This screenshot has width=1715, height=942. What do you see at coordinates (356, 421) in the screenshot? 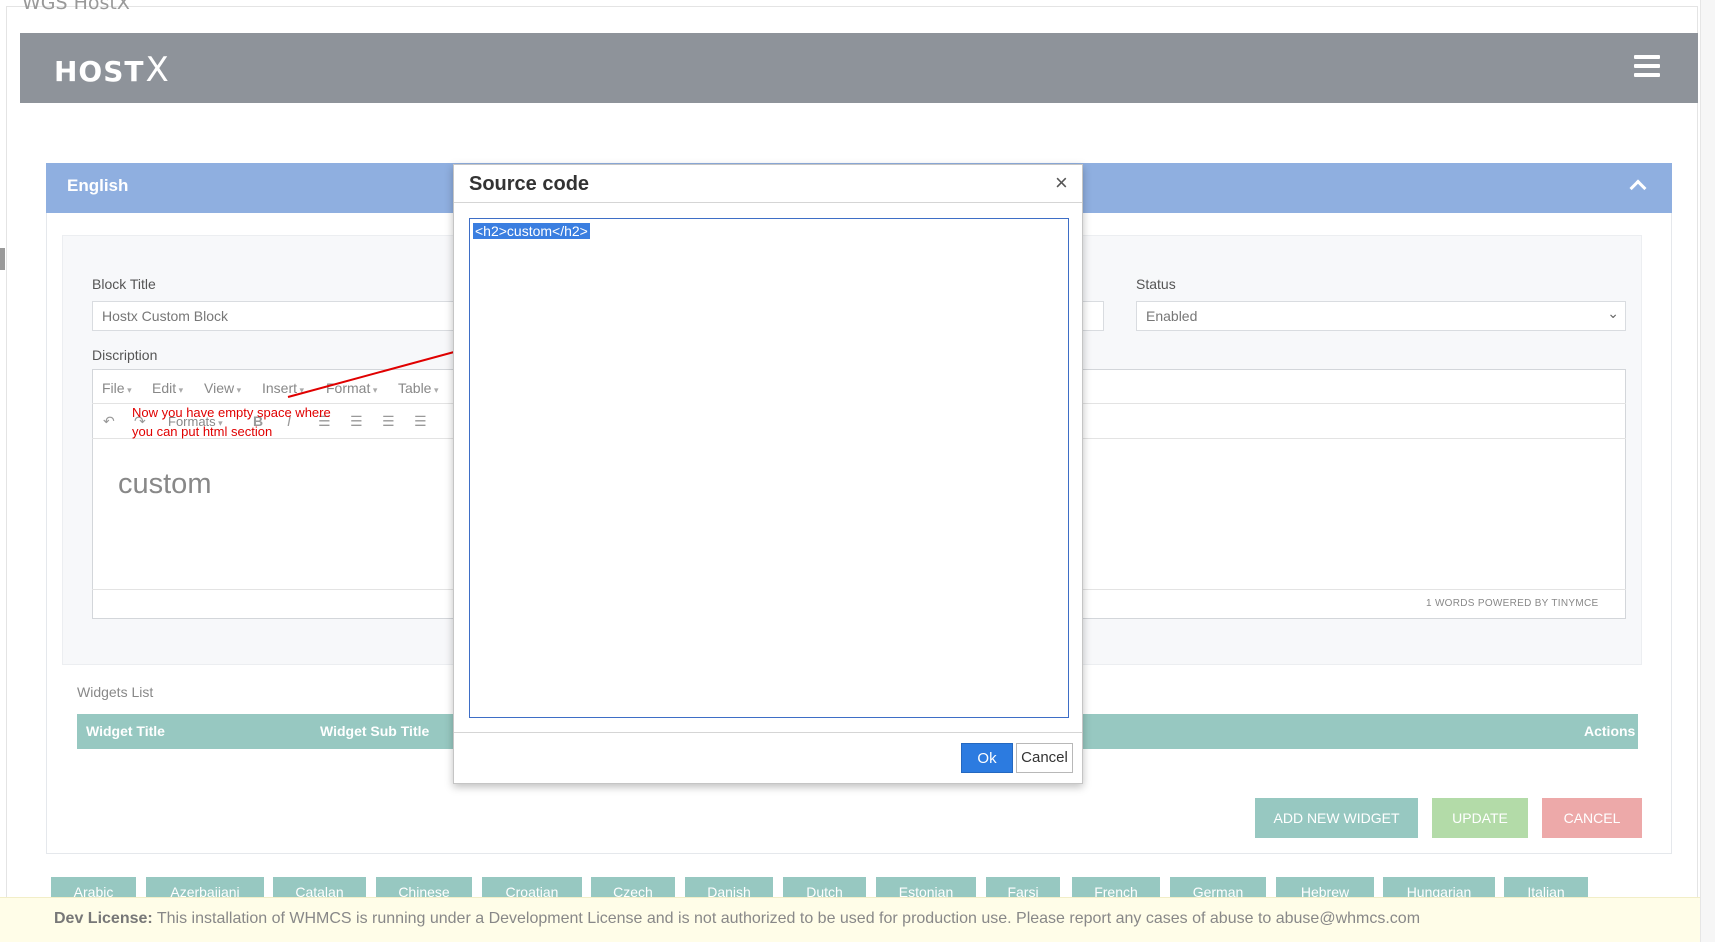
I see `align-center-icon: ☰` at bounding box center [356, 421].